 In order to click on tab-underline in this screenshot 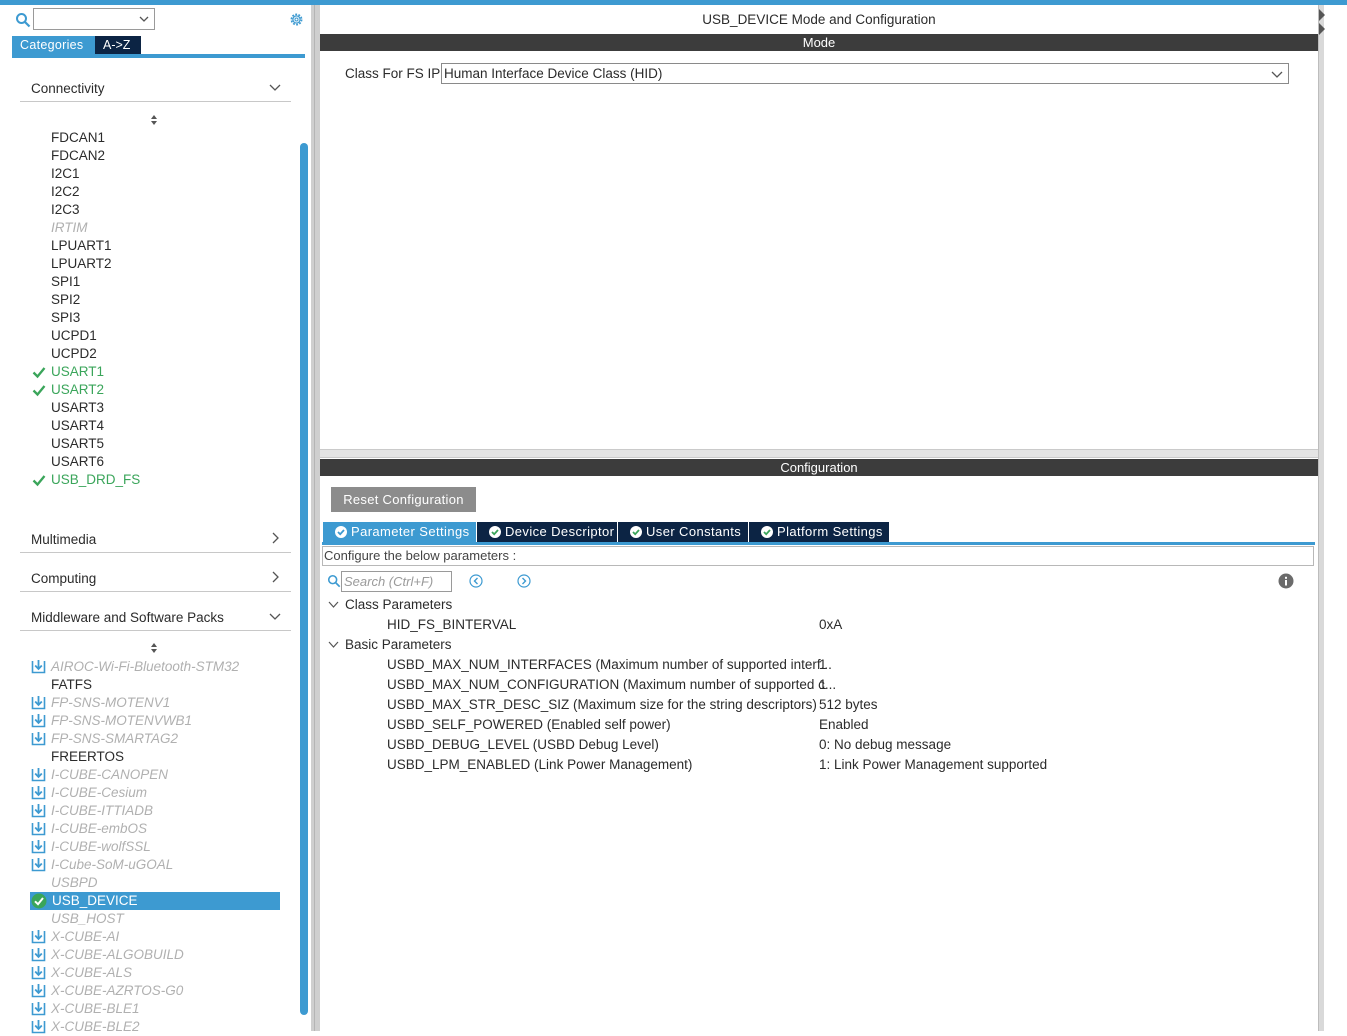, I will do `click(818, 543)`.